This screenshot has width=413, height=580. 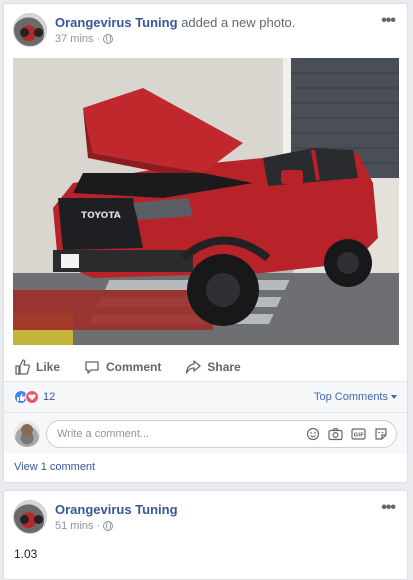 What do you see at coordinates (394, 397) in the screenshot?
I see `chevron-down-icon` at bounding box center [394, 397].